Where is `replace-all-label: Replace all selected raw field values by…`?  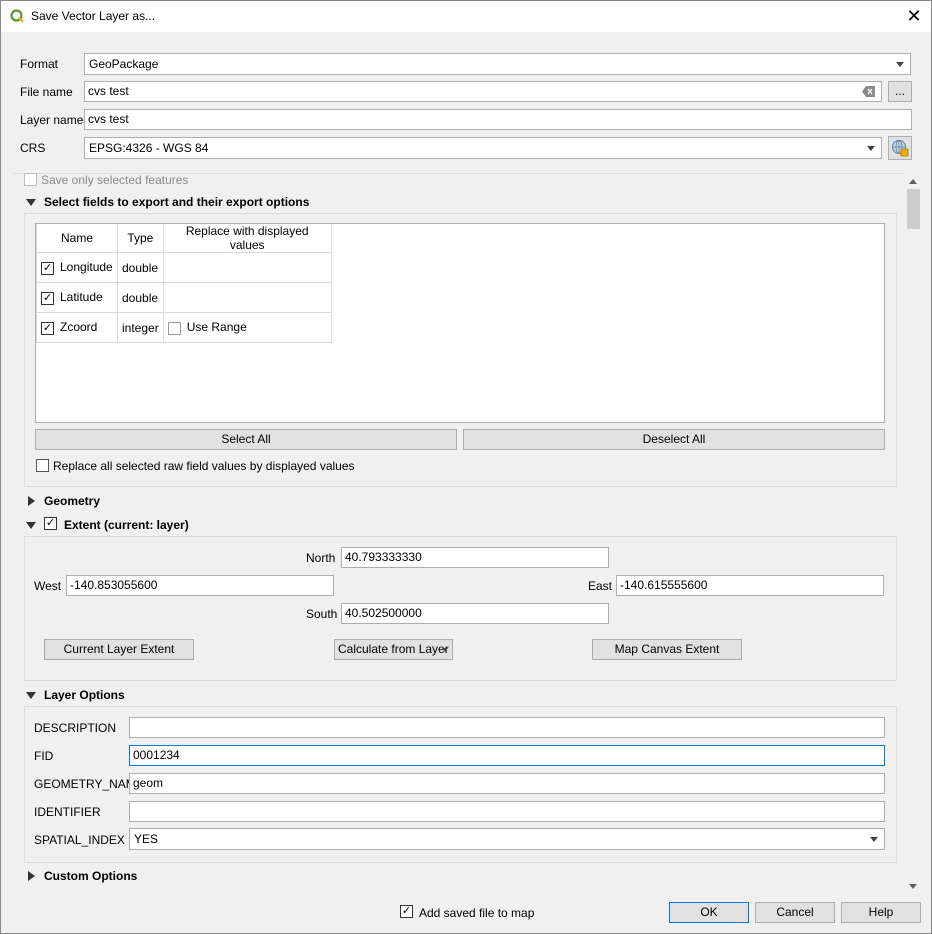 replace-all-label: Replace all selected raw field values by… is located at coordinates (204, 466).